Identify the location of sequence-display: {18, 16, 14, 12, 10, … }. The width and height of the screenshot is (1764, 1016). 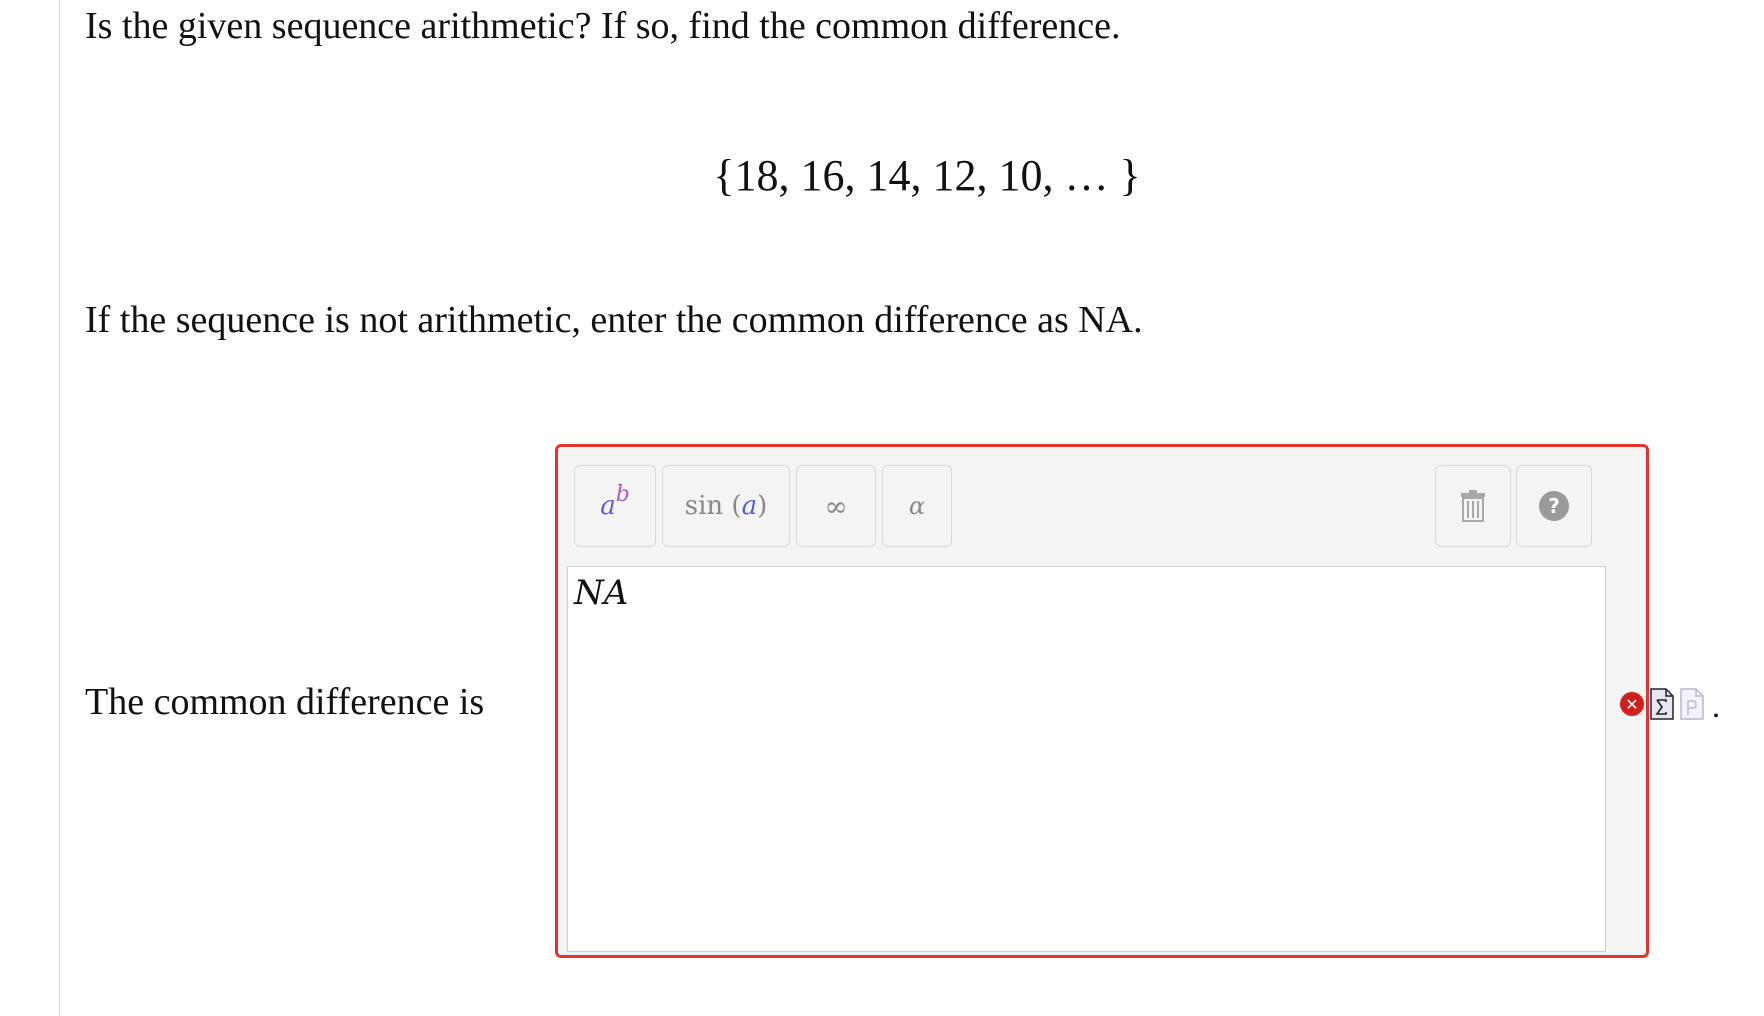
(927, 175).